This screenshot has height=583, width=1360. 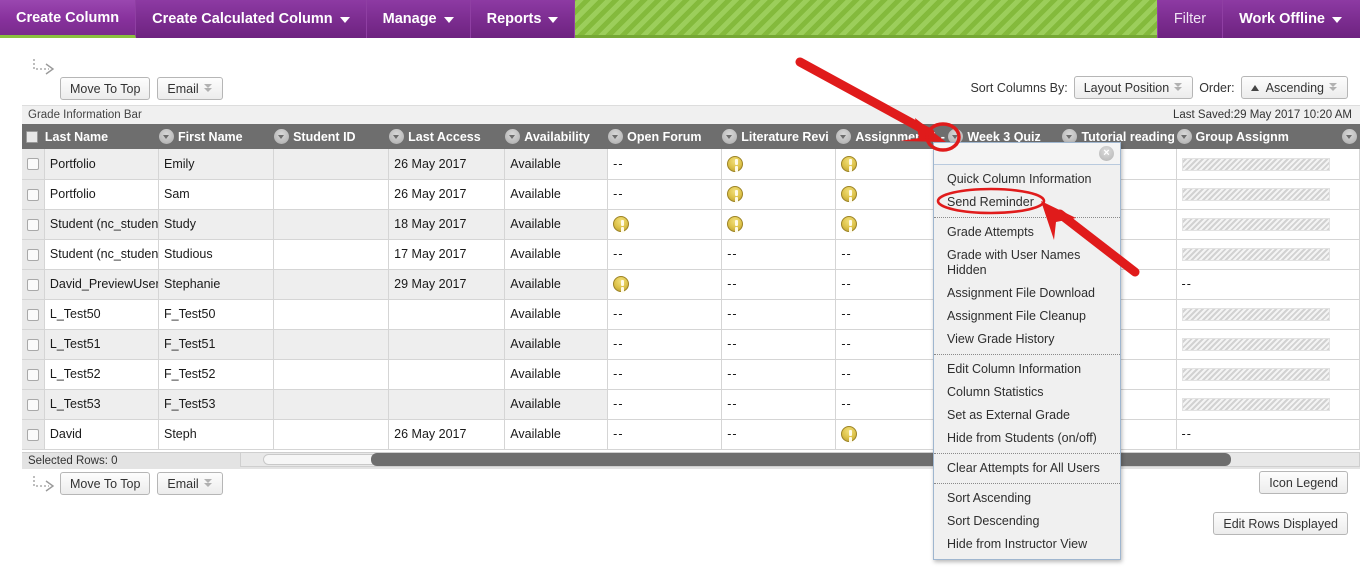 What do you see at coordinates (216, 254) in the screenshot?
I see `cell-first-name: Studious` at bounding box center [216, 254].